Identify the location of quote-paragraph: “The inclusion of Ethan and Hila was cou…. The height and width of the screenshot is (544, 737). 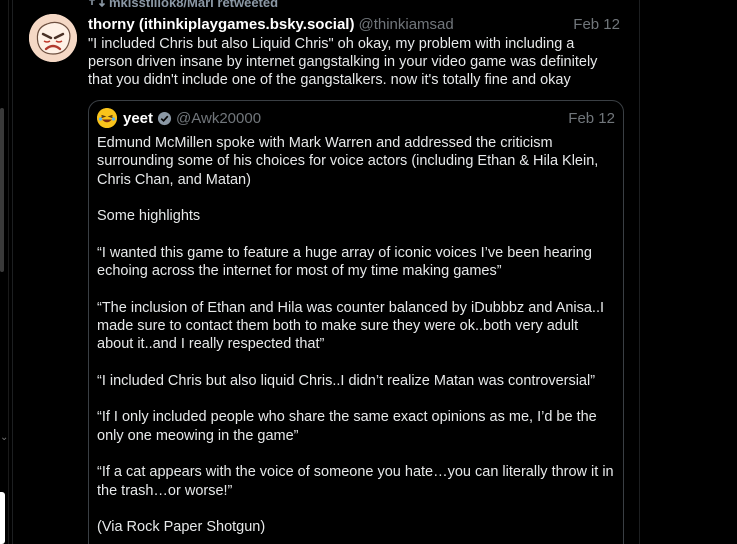
(351, 326).